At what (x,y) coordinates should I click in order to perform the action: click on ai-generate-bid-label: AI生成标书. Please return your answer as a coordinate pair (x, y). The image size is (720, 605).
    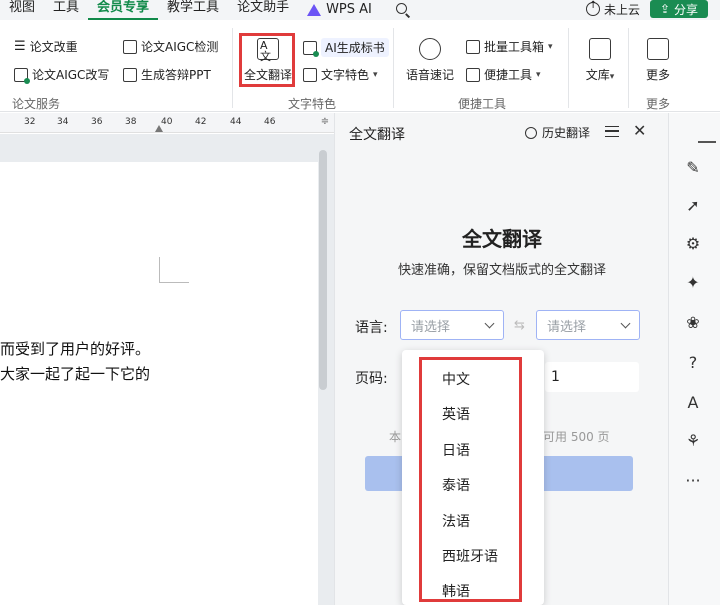
    Looking at the image, I should click on (355, 47).